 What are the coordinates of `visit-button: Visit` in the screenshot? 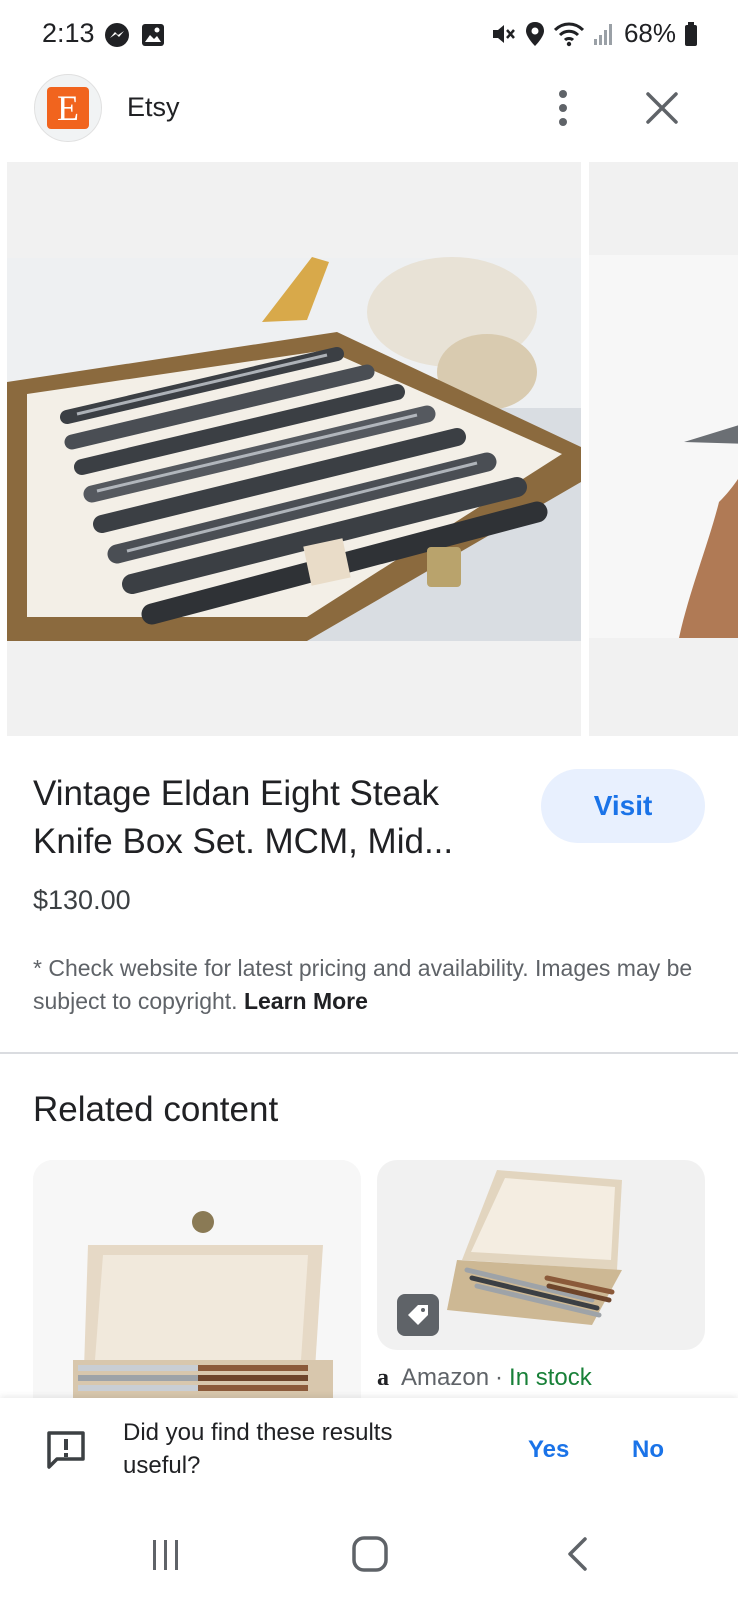 It's located at (623, 806).